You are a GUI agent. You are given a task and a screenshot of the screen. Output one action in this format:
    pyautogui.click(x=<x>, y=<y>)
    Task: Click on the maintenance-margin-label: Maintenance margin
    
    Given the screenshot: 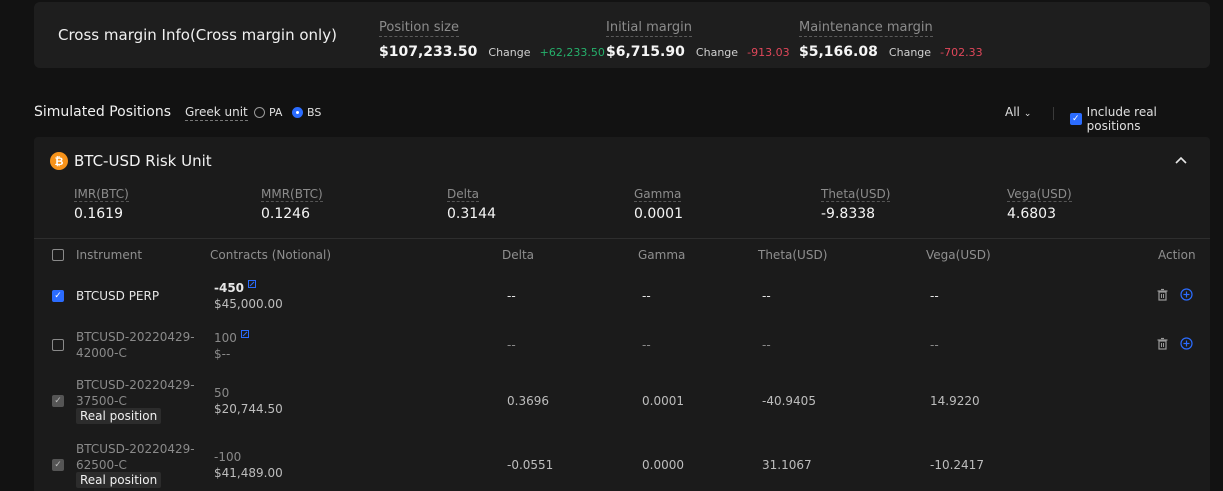 What is the action you would take?
    pyautogui.click(x=866, y=28)
    